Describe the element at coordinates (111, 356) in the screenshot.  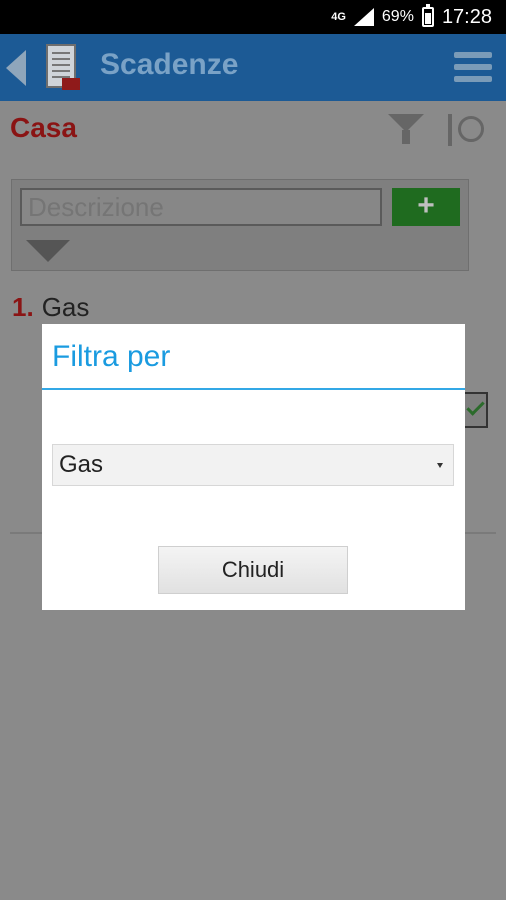
I see `dialog-title: Filtra per` at that location.